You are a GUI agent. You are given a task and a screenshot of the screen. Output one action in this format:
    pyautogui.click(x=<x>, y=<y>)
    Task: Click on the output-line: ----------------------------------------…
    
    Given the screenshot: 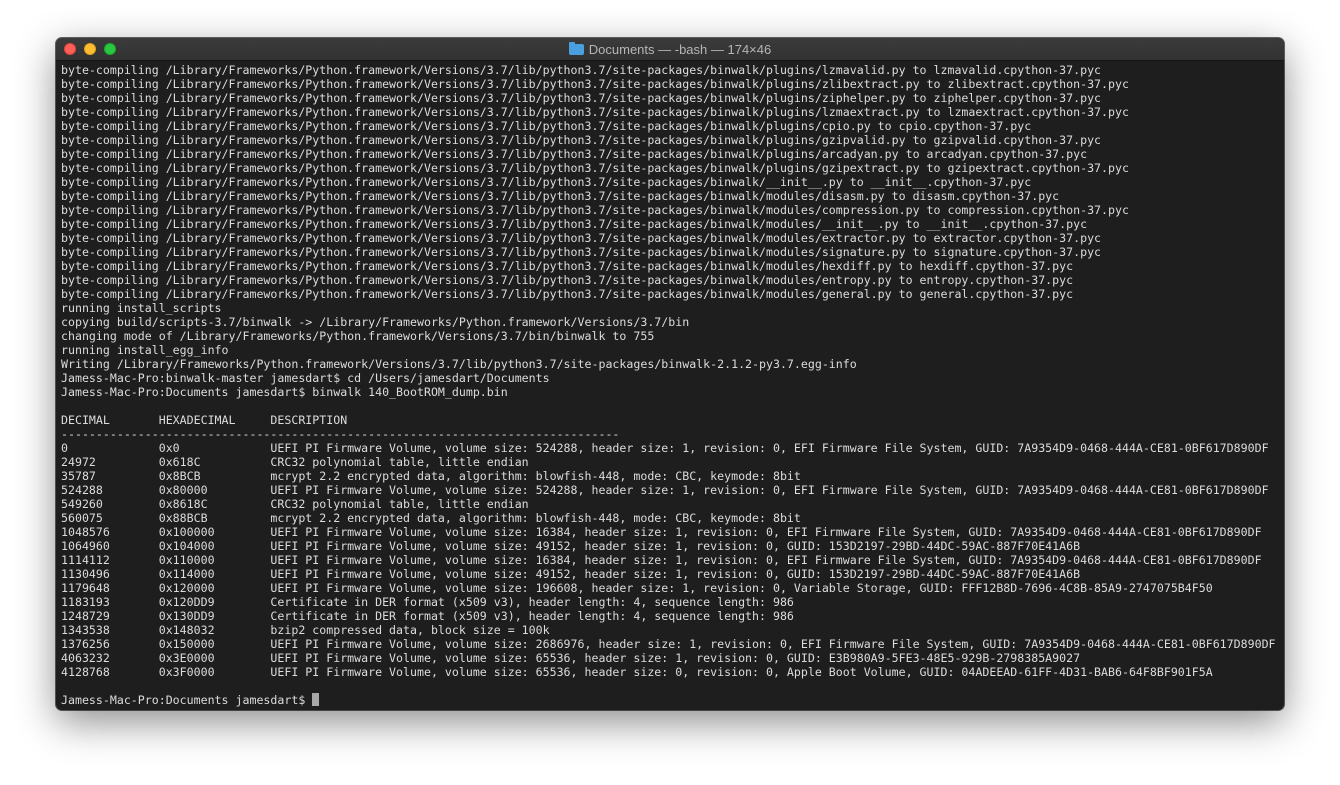 What is the action you would take?
    pyautogui.click(x=340, y=434)
    